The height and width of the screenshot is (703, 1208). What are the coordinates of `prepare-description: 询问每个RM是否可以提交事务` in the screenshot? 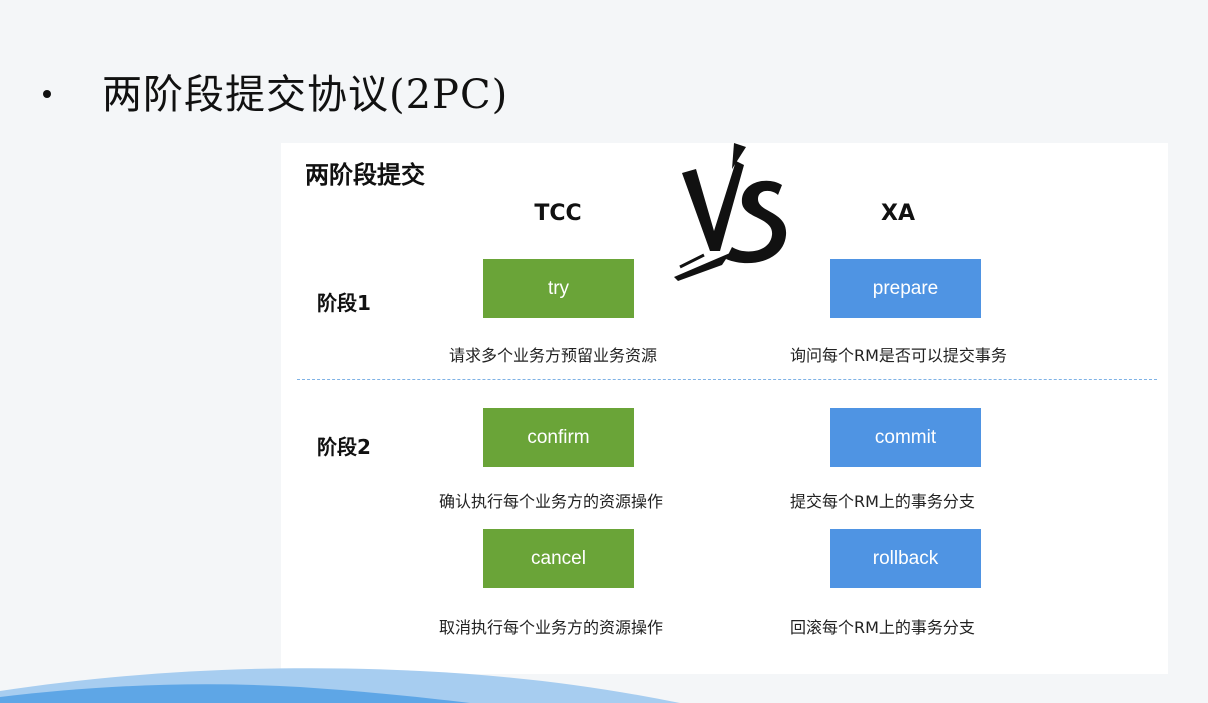 It's located at (898, 355).